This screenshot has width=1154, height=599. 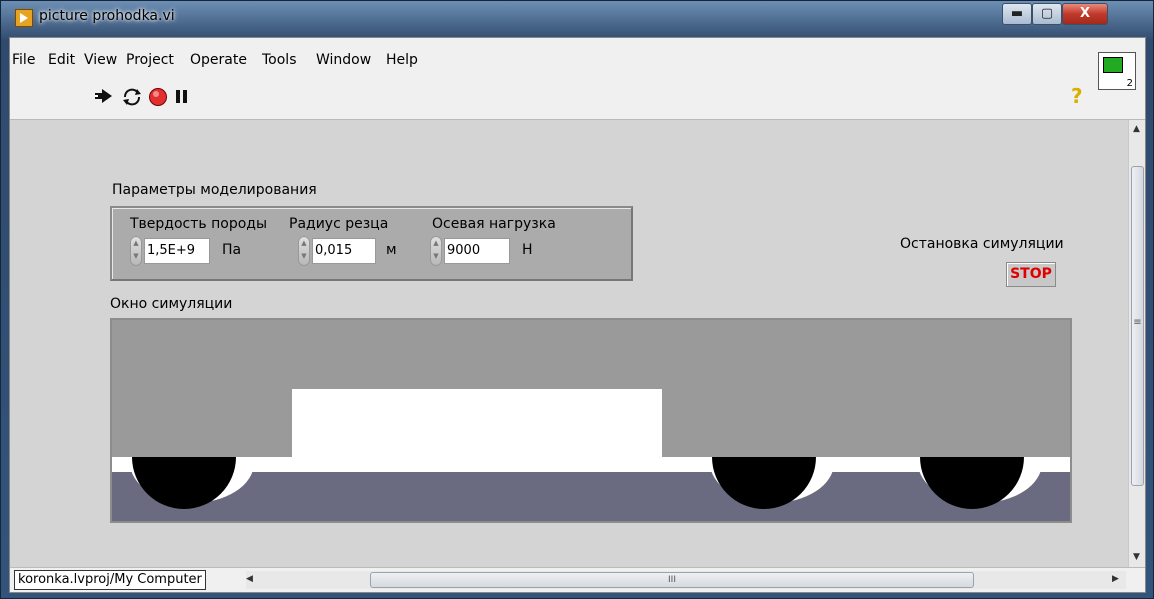 What do you see at coordinates (391, 250) in the screenshot?
I see `radius-unit: м` at bounding box center [391, 250].